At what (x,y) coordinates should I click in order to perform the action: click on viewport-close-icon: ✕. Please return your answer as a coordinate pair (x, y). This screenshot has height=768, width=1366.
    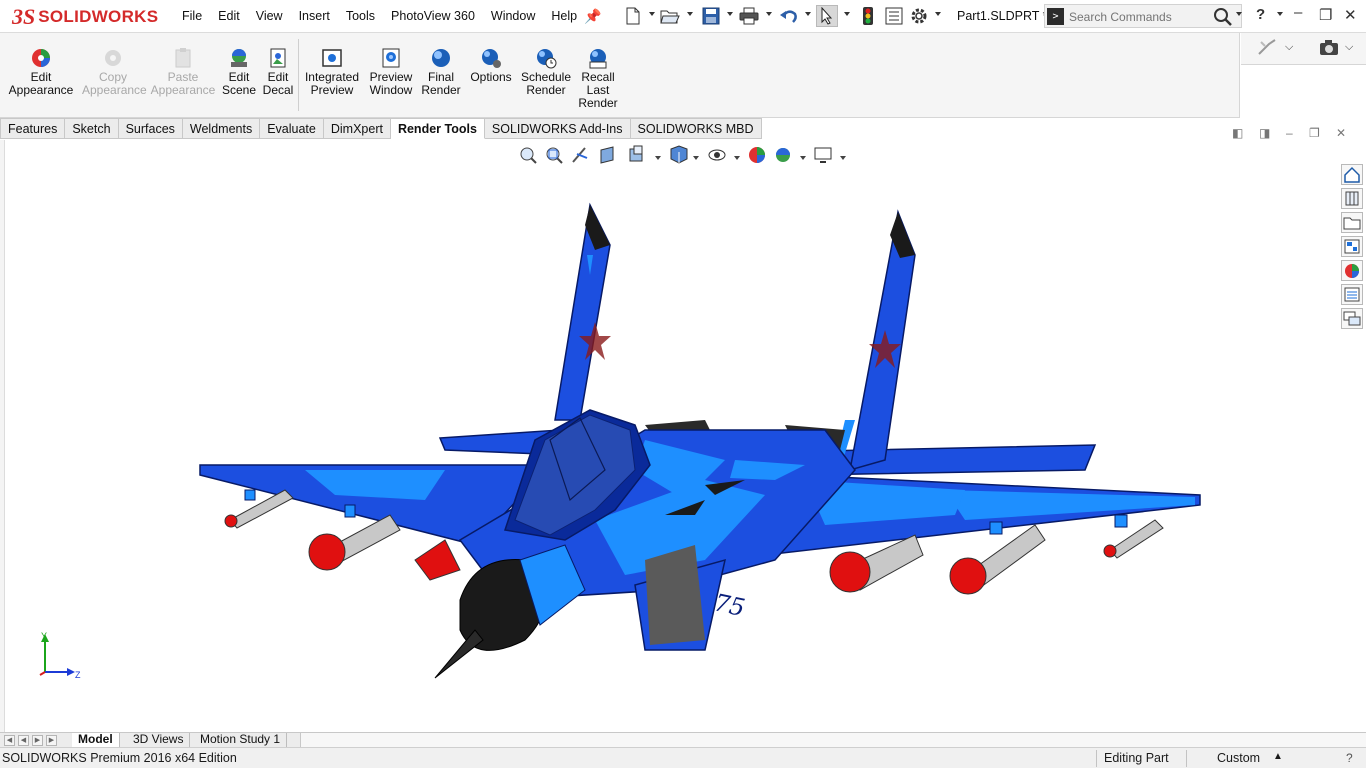
    Looking at the image, I should click on (1341, 133).